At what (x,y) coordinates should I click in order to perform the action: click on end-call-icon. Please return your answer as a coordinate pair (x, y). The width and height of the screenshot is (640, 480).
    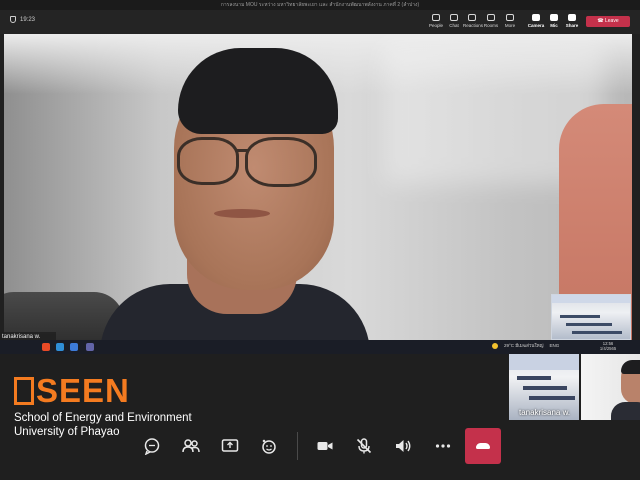
    Looking at the image, I should click on (483, 446).